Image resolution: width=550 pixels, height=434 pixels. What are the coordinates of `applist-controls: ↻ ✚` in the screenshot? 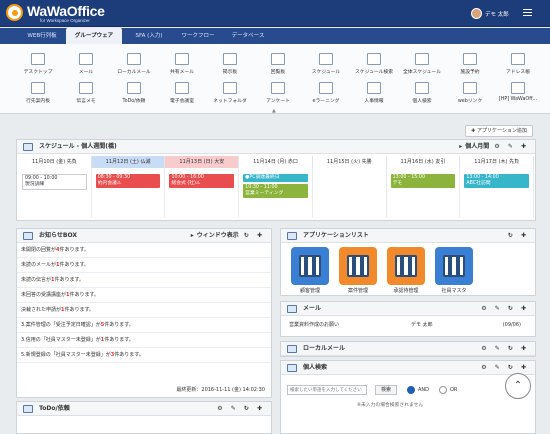 It's located at (518, 236).